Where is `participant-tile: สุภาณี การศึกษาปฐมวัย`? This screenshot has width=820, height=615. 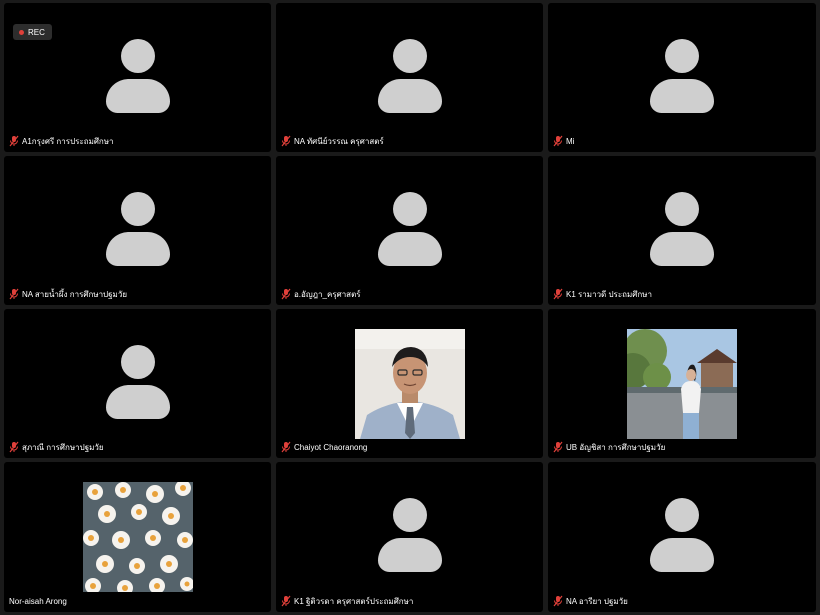
participant-tile: สุภาณี การศึกษาปฐมวัย is located at coordinates (137, 383).